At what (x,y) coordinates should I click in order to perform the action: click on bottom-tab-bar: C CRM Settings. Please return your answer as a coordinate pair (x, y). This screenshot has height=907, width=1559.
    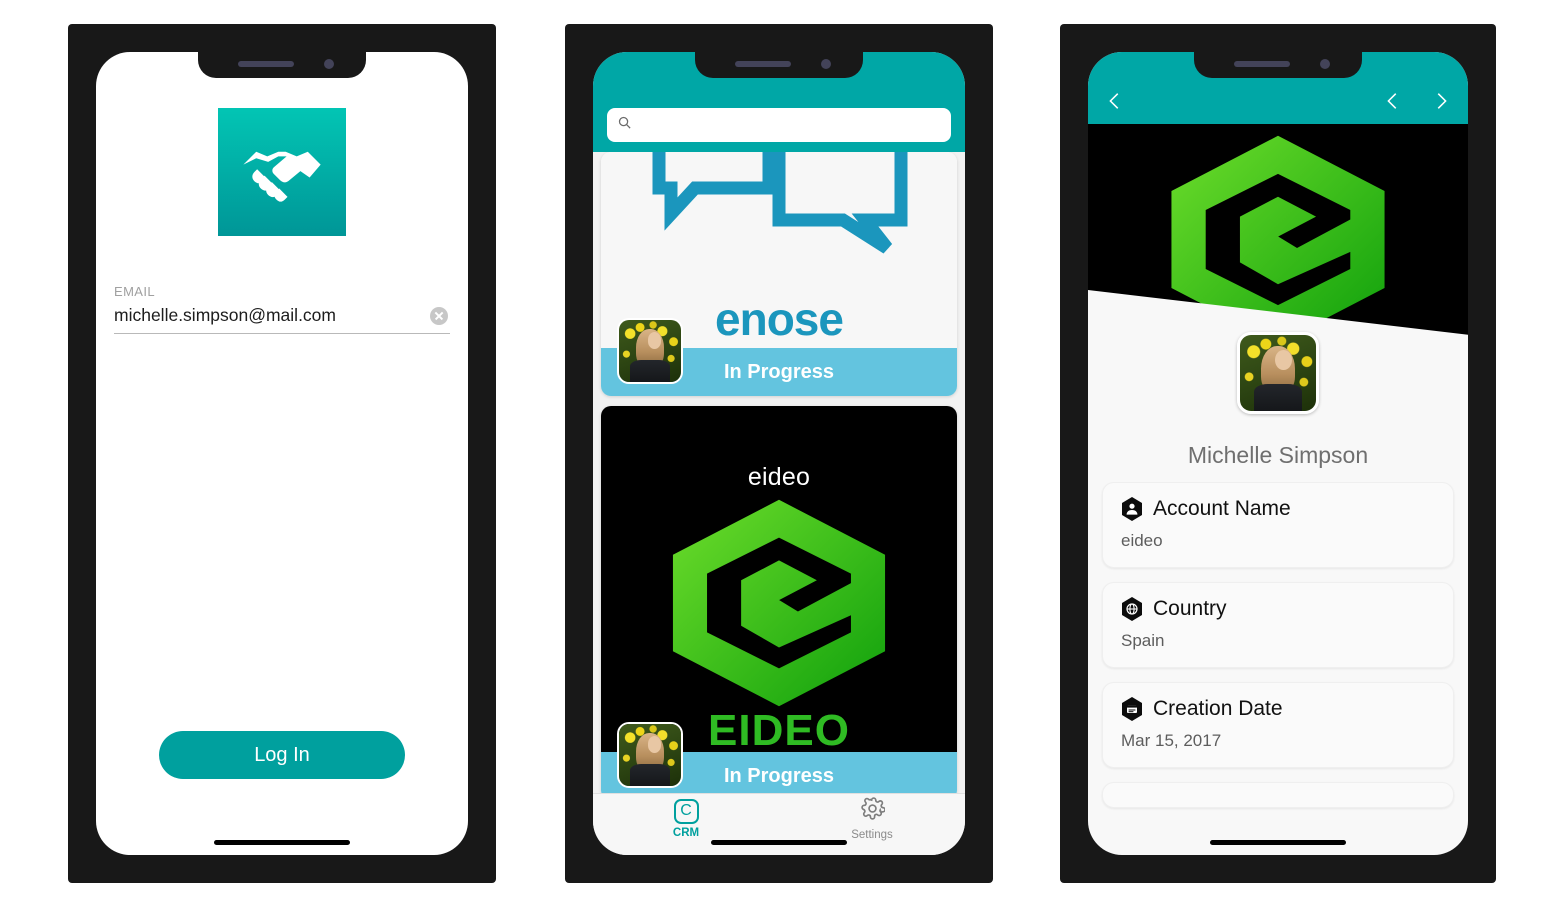
    Looking at the image, I should click on (779, 824).